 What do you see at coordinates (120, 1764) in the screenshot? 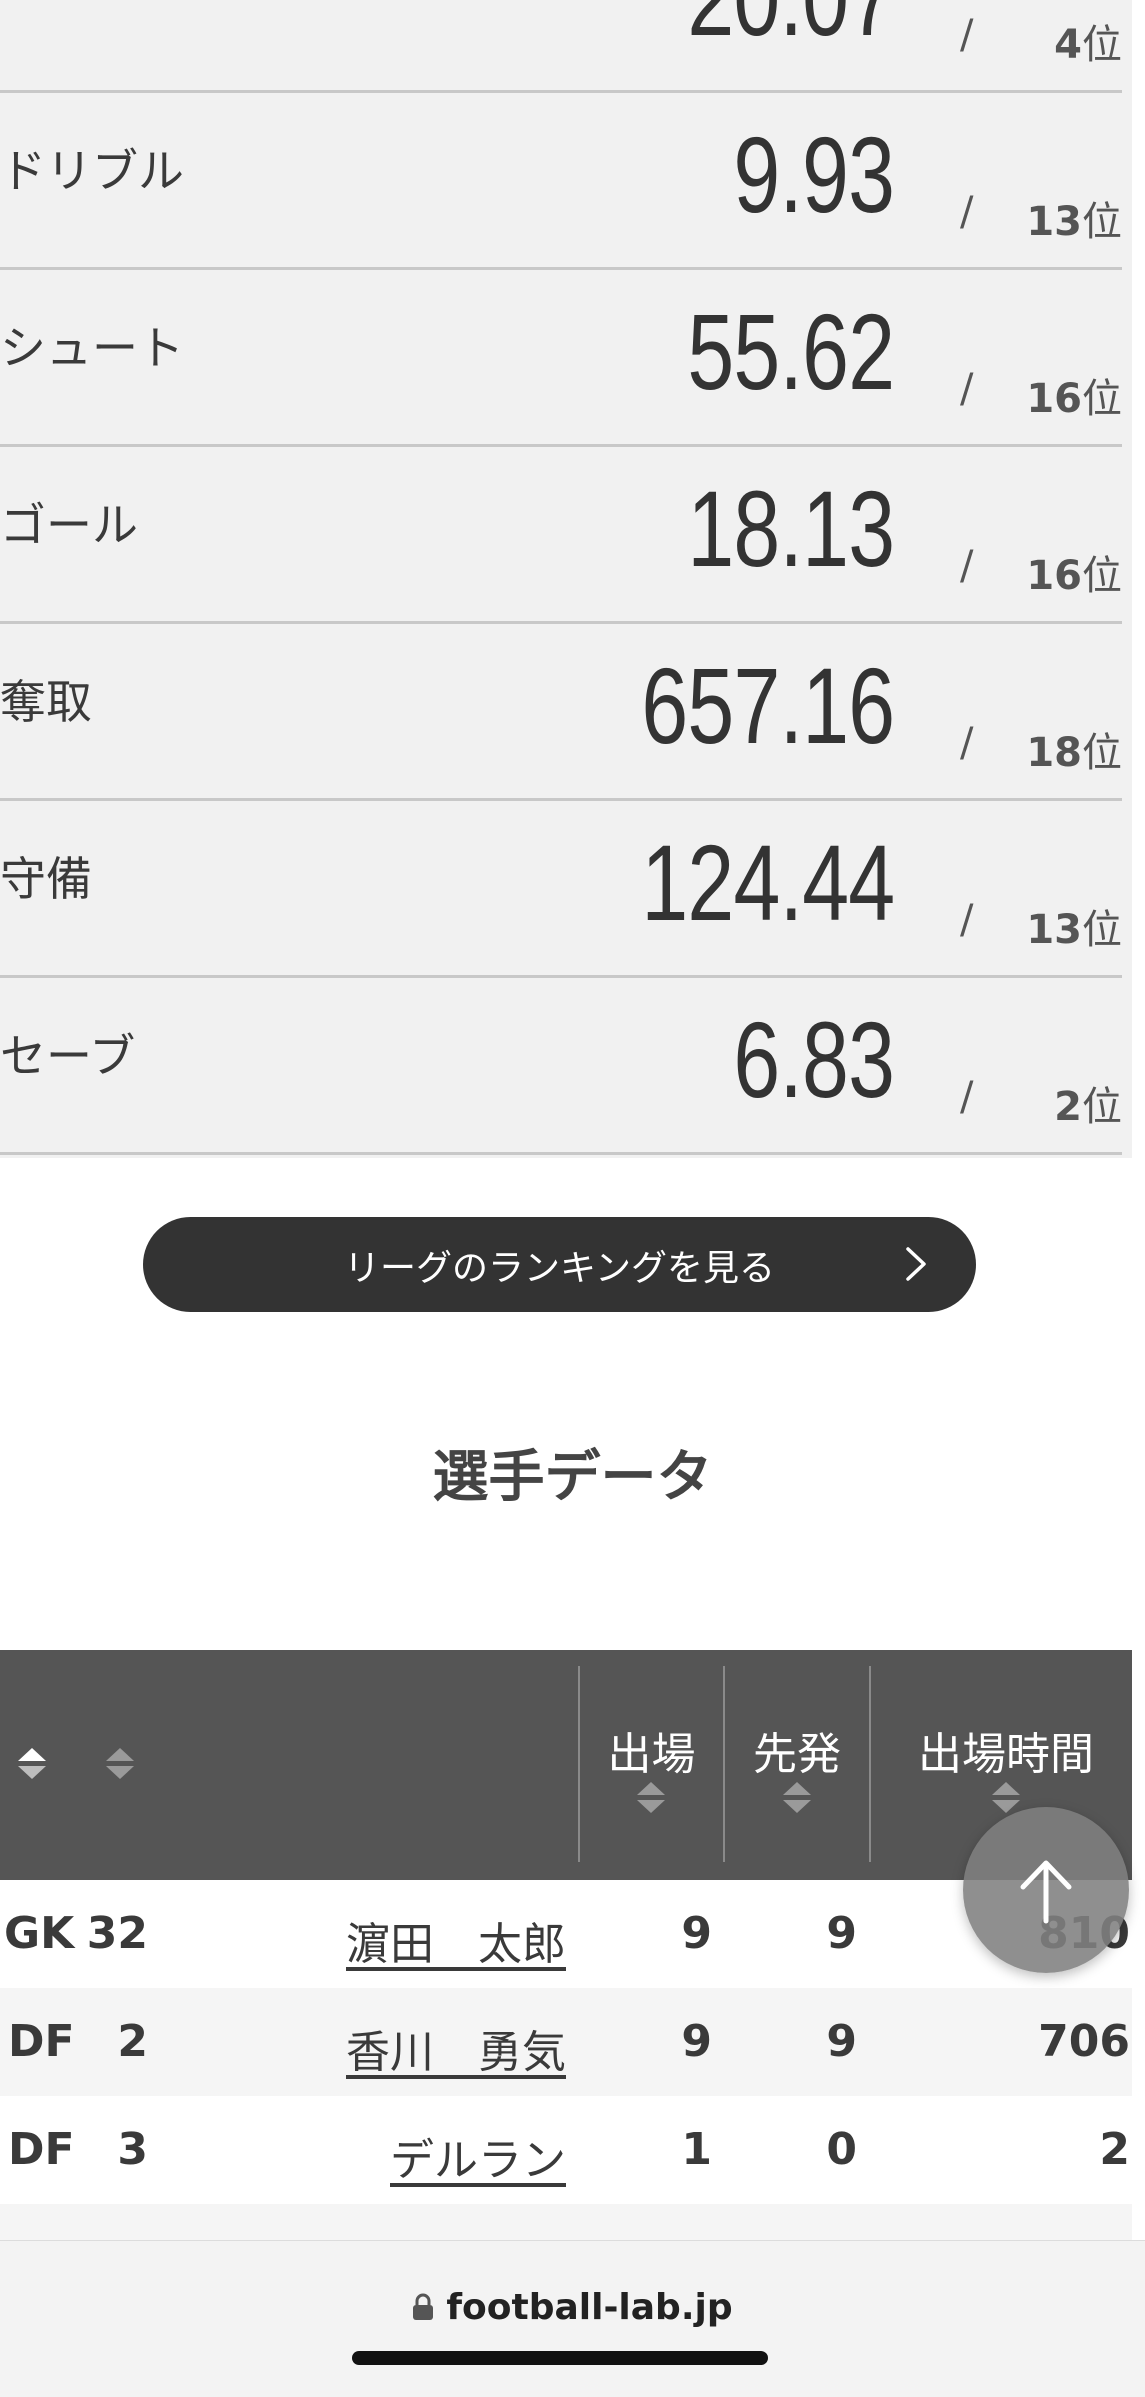
I see `sort-number-icon` at bounding box center [120, 1764].